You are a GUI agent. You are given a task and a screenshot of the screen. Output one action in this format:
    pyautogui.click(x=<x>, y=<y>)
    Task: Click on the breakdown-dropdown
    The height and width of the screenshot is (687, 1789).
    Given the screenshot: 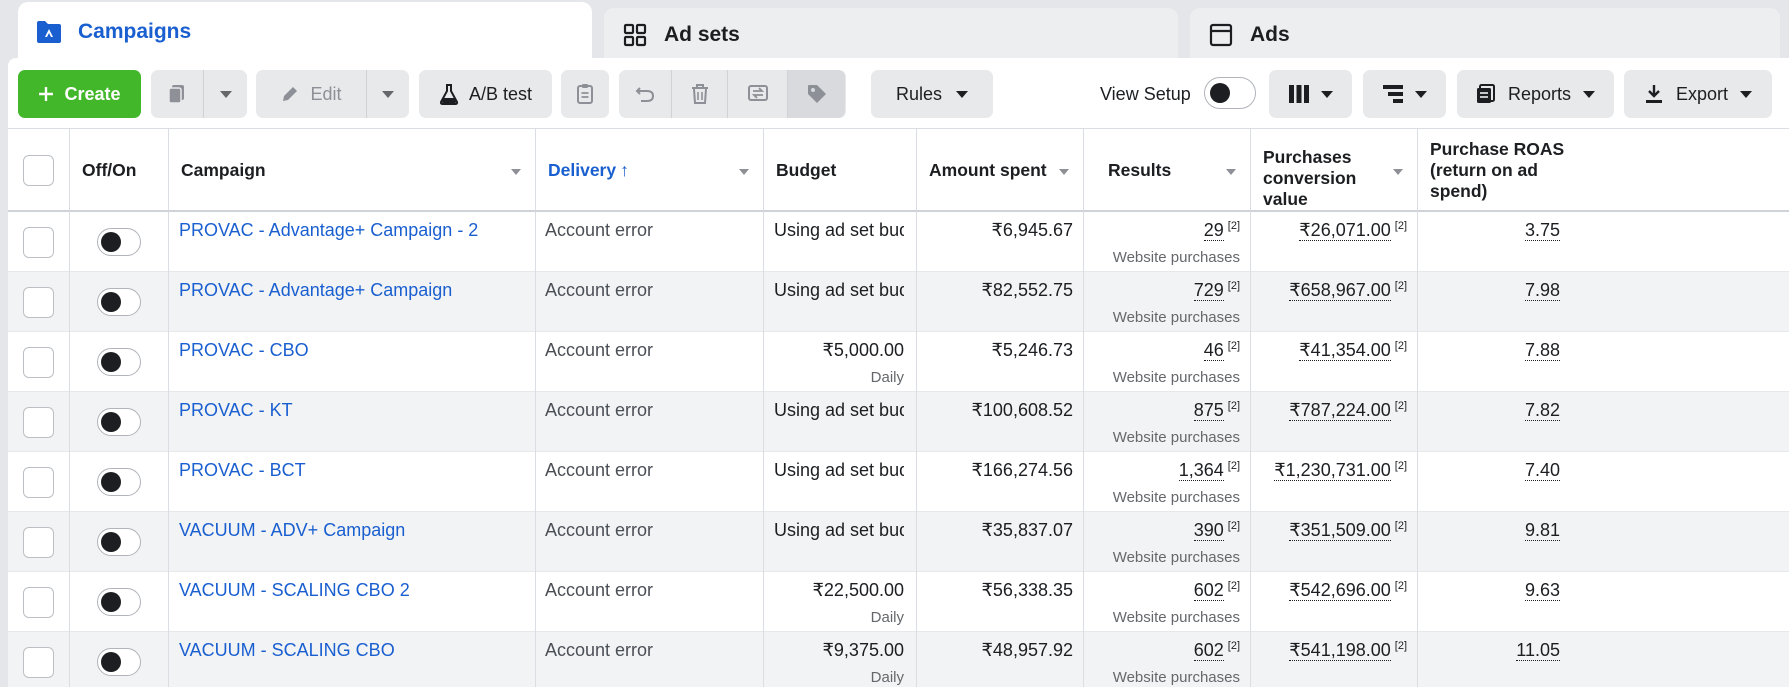 What is the action you would take?
    pyautogui.click(x=1404, y=94)
    